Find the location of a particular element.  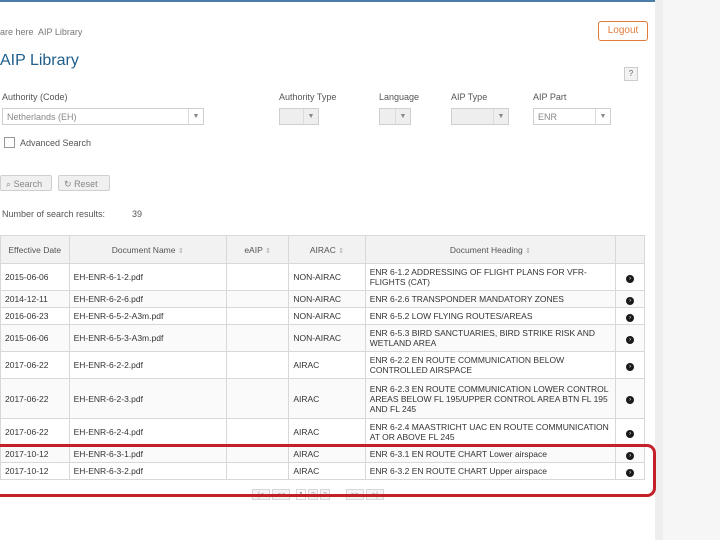

page-title: AIP Library is located at coordinates (39, 60).